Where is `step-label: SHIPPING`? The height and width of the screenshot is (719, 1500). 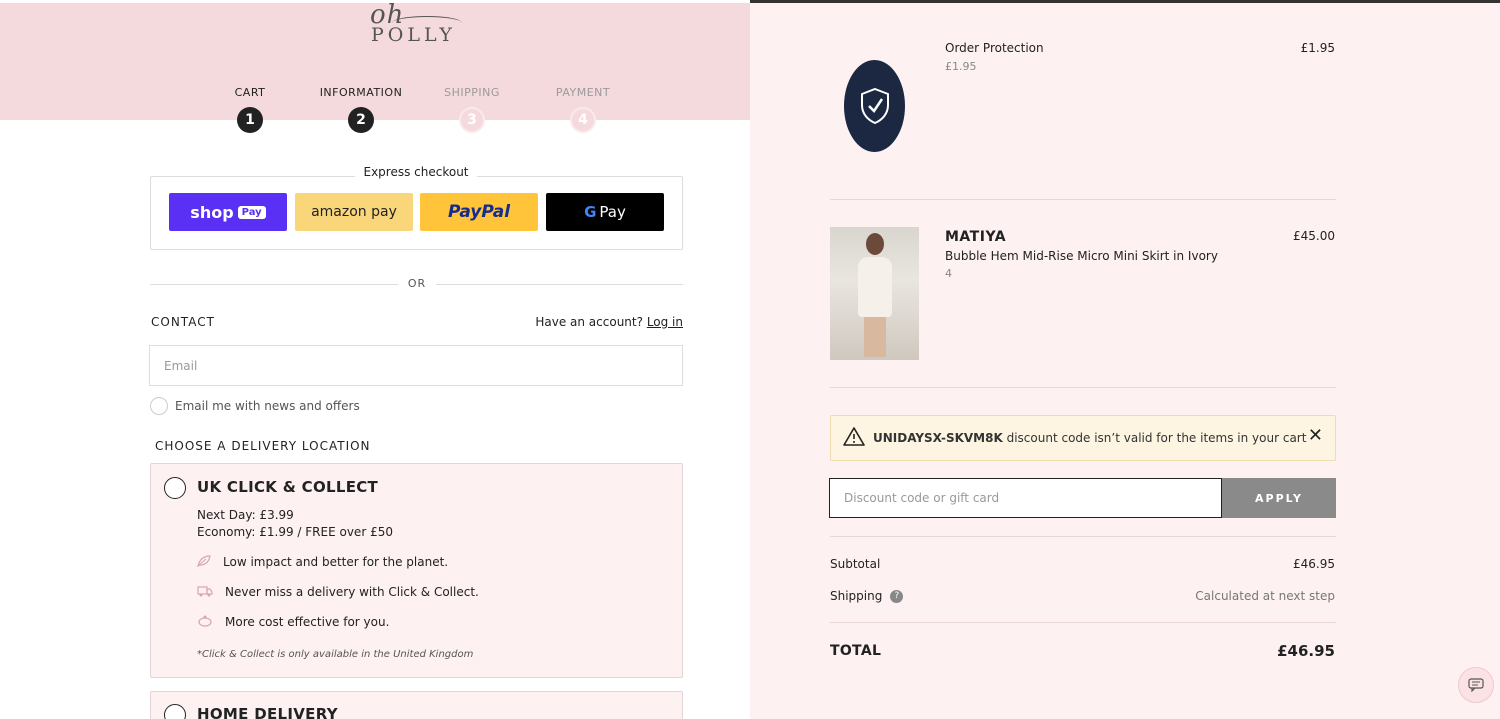
step-label: SHIPPING is located at coordinates (472, 92).